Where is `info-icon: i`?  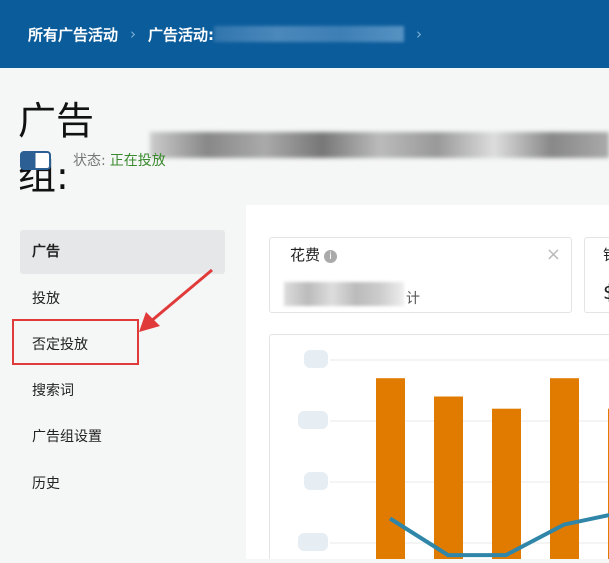
info-icon: i is located at coordinates (331, 256).